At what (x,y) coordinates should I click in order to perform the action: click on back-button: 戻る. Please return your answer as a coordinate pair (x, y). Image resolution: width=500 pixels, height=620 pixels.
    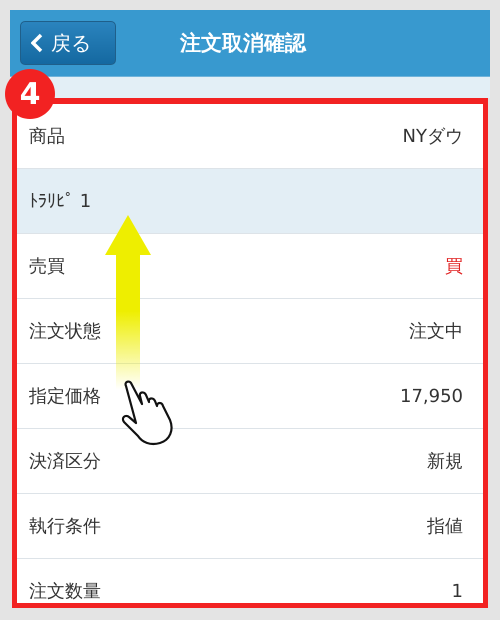
    Looking at the image, I should click on (68, 43).